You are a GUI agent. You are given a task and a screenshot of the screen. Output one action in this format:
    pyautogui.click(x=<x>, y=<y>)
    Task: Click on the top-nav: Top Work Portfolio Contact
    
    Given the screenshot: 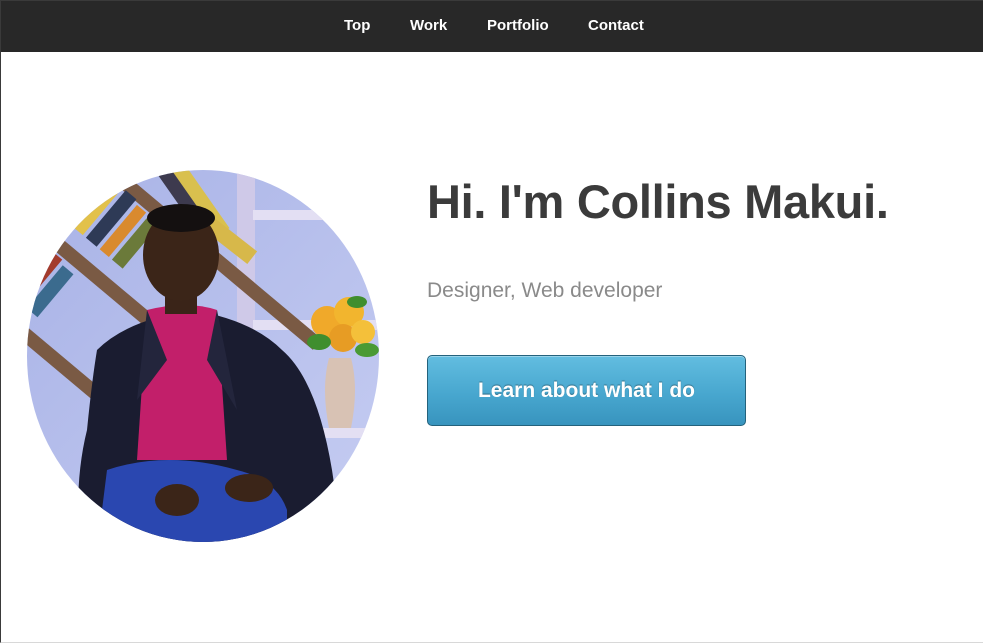 What is the action you would take?
    pyautogui.click(x=492, y=26)
    